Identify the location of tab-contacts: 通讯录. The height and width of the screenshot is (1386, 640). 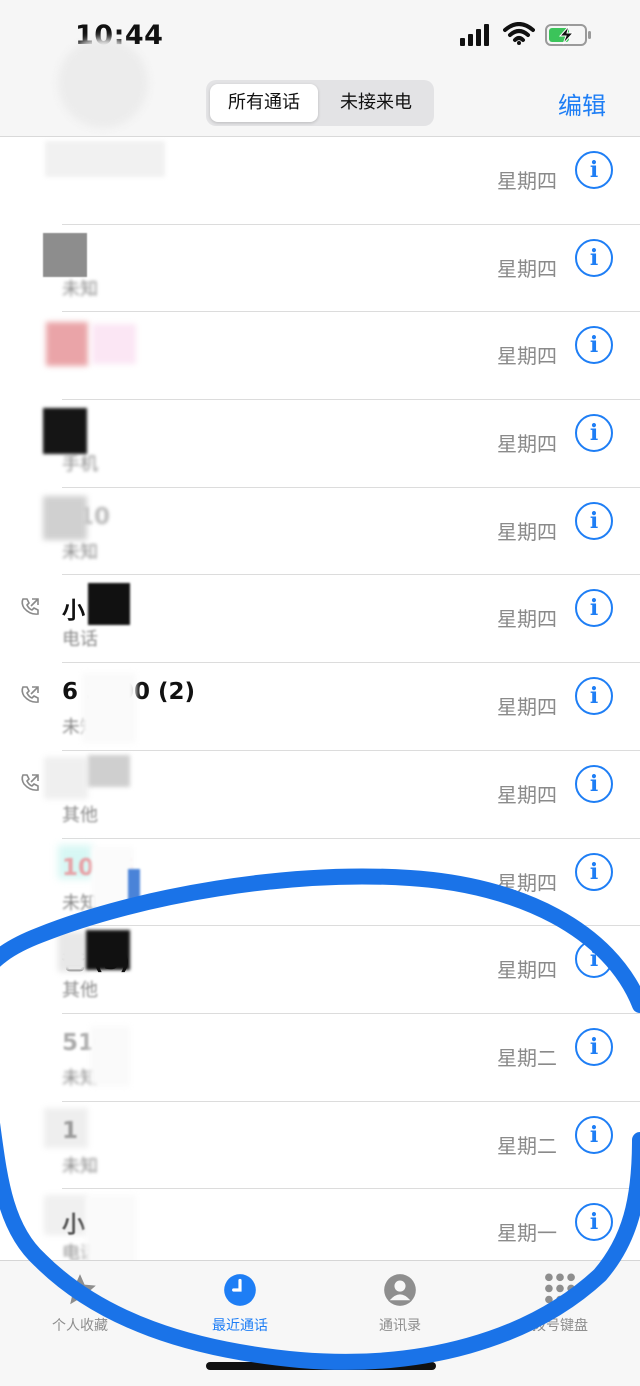
(400, 1303).